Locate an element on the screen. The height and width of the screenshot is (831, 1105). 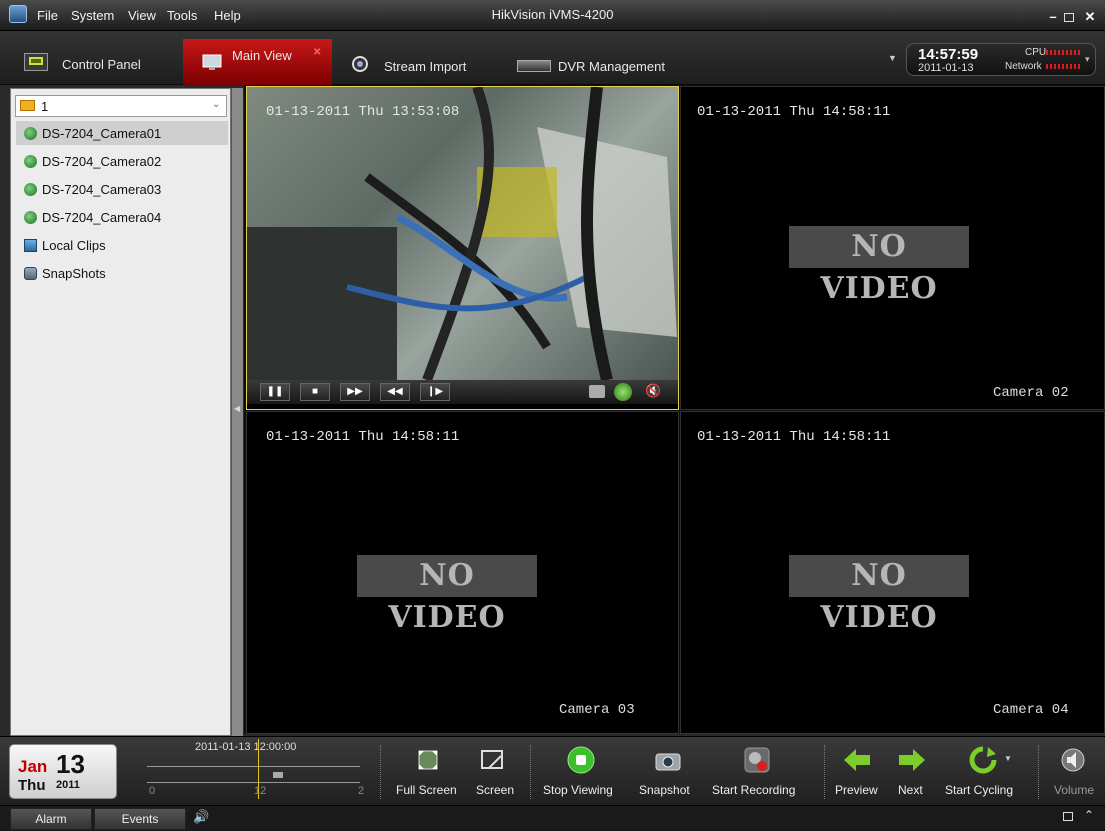
rewind-button: ◀◀ is located at coordinates (395, 392).